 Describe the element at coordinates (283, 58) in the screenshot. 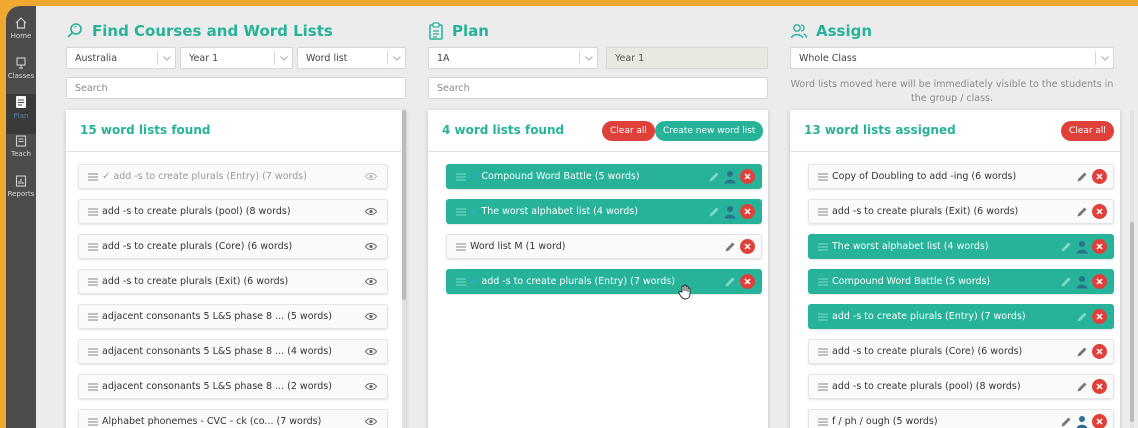

I see `chevron-down-icon` at that location.